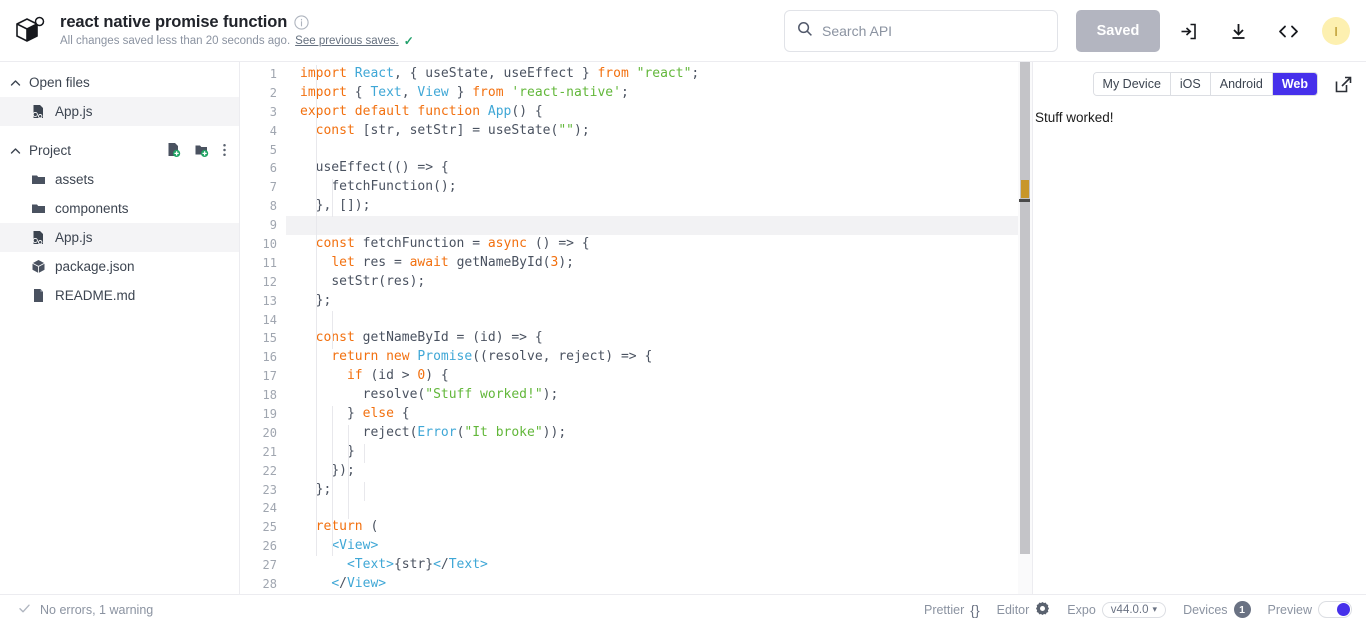  What do you see at coordinates (119, 82) in the screenshot?
I see `sidebar-section-open-files: Open files` at bounding box center [119, 82].